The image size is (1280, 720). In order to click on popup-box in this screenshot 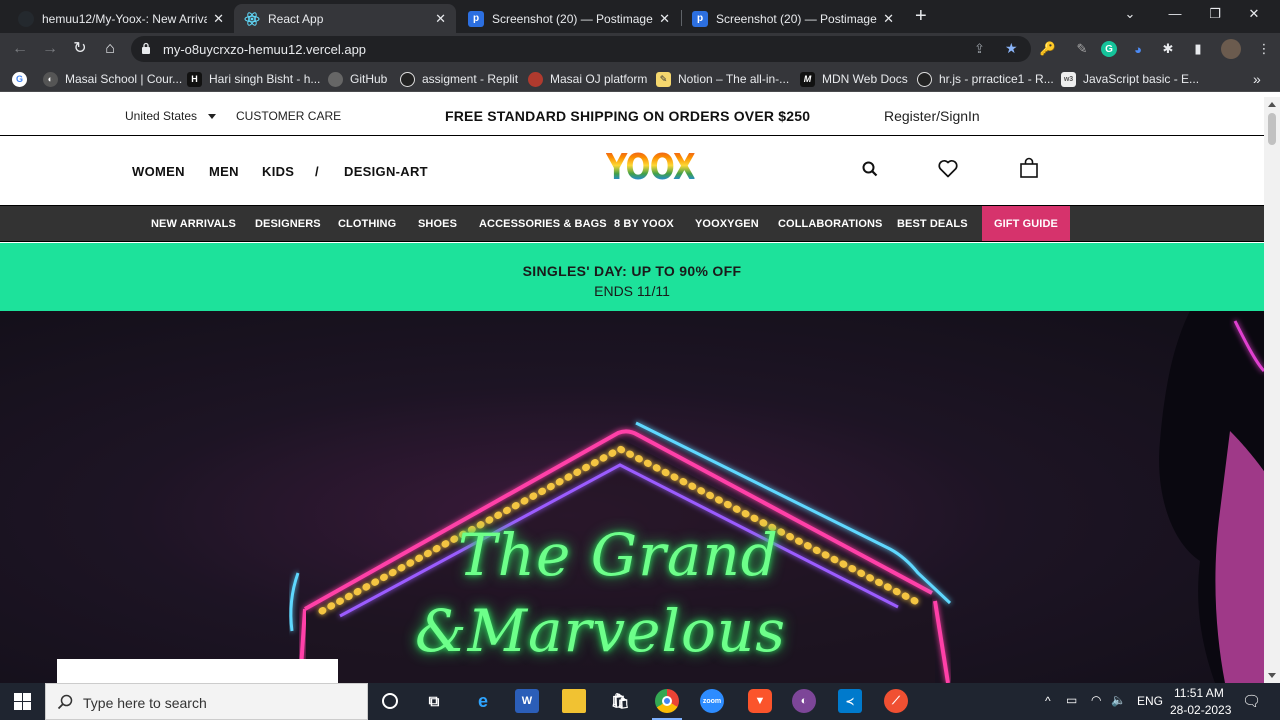, I will do `click(197, 671)`.